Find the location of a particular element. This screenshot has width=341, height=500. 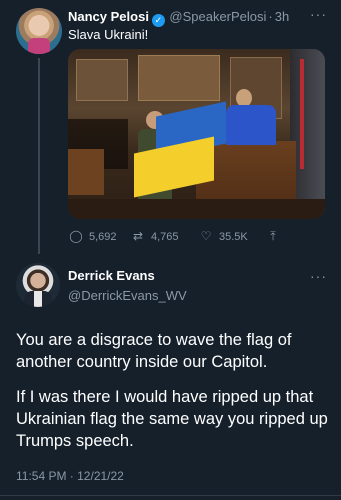

tweet1-text: Slava Ukraini! is located at coordinates (108, 34).